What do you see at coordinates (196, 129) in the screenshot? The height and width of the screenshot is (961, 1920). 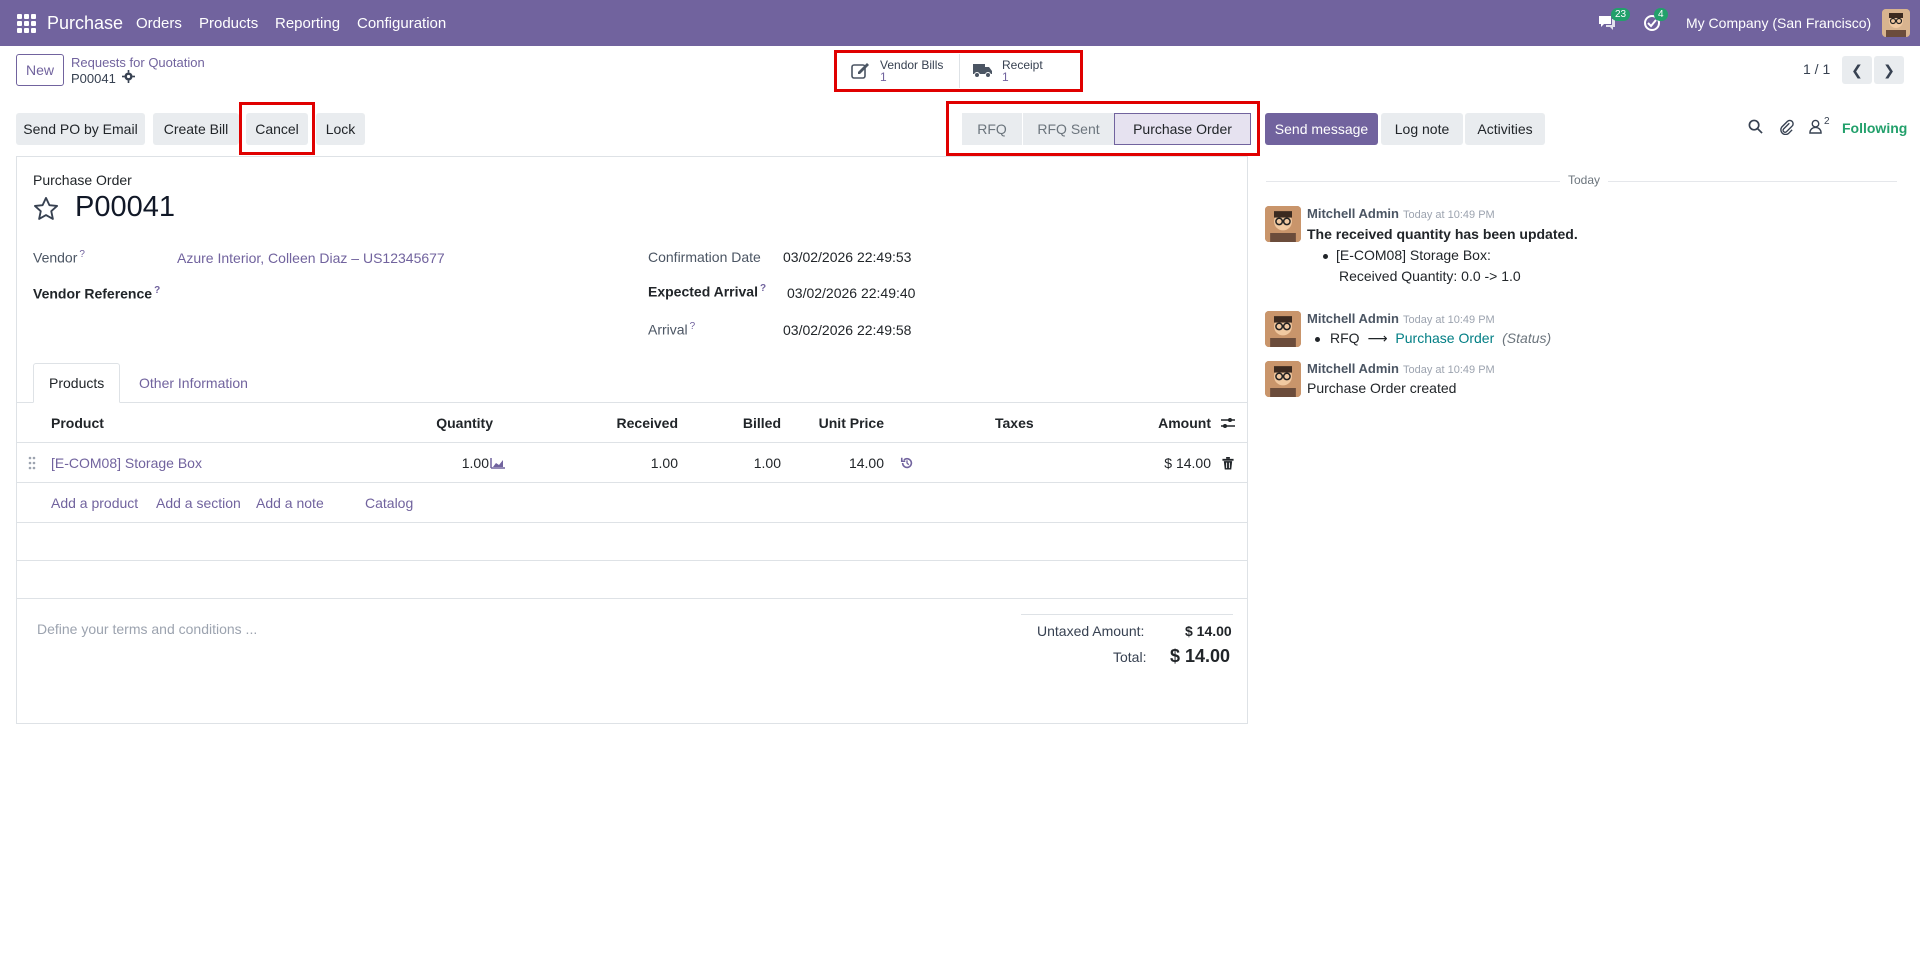 I see `create-bill-button: Create Bill` at bounding box center [196, 129].